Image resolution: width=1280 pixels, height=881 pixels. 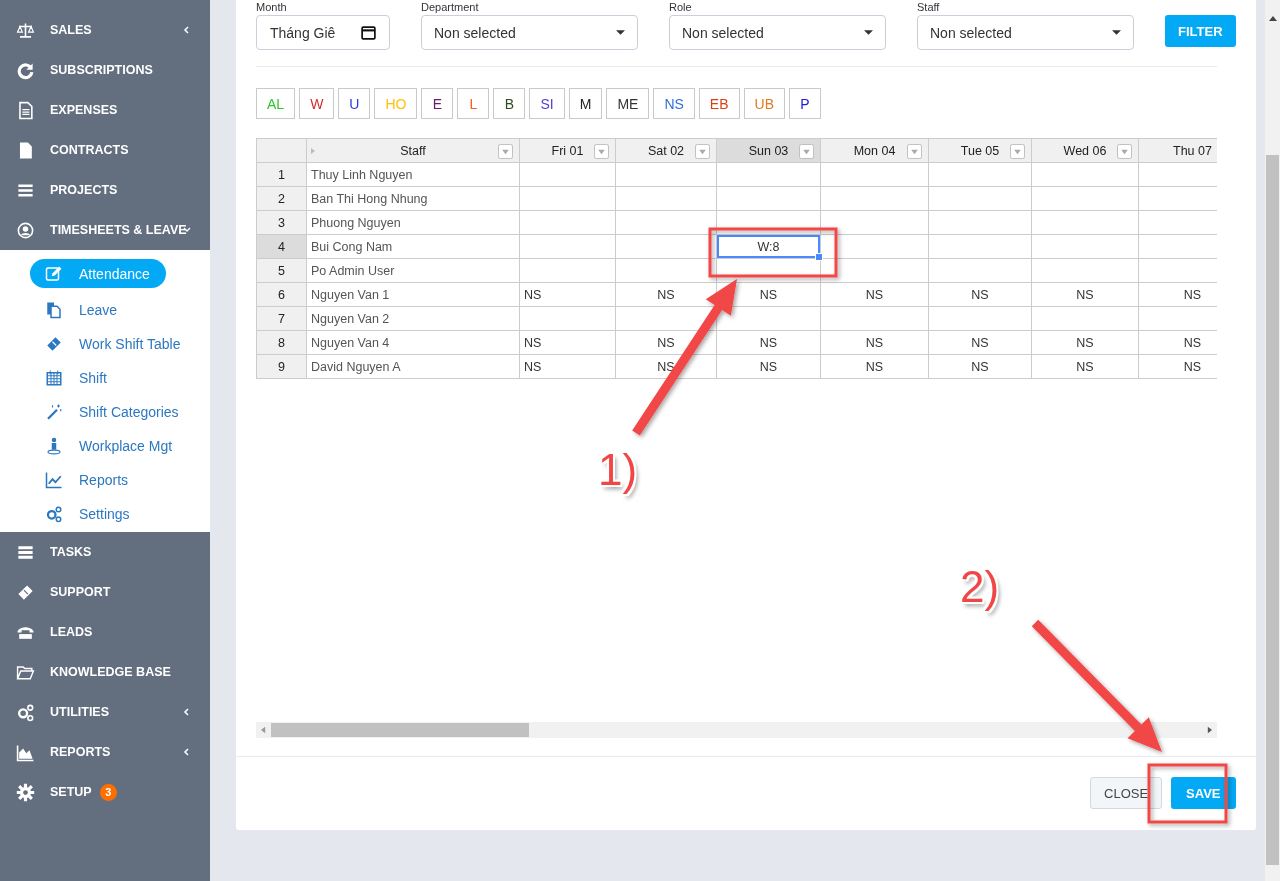 I want to click on sidebar-item: SUPPORT, so click(x=105, y=592).